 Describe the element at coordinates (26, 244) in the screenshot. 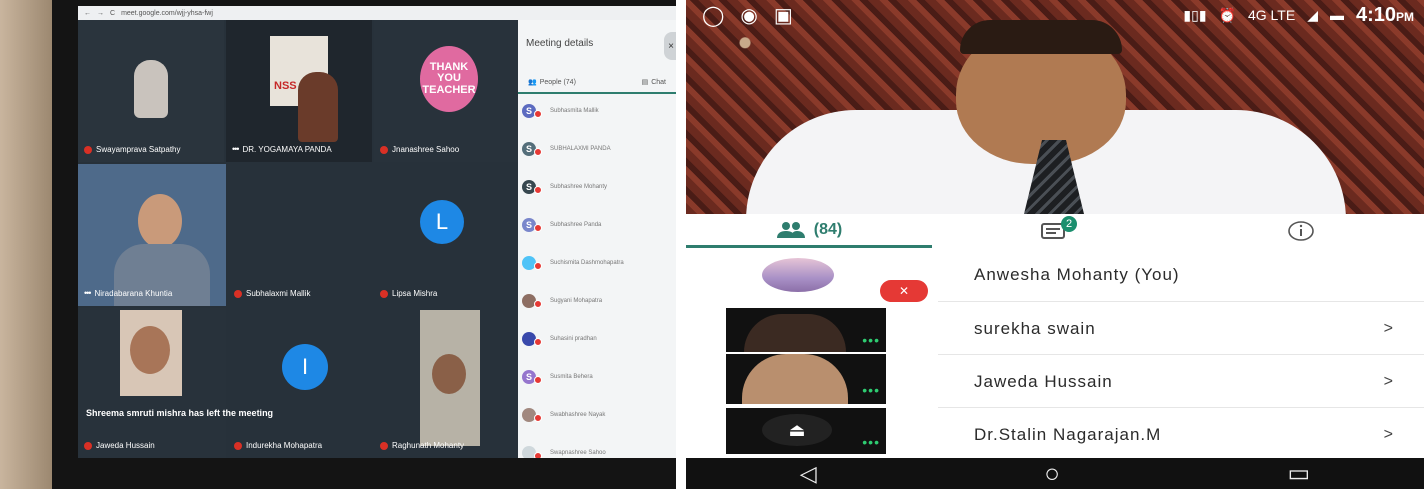

I see `background-wall` at that location.